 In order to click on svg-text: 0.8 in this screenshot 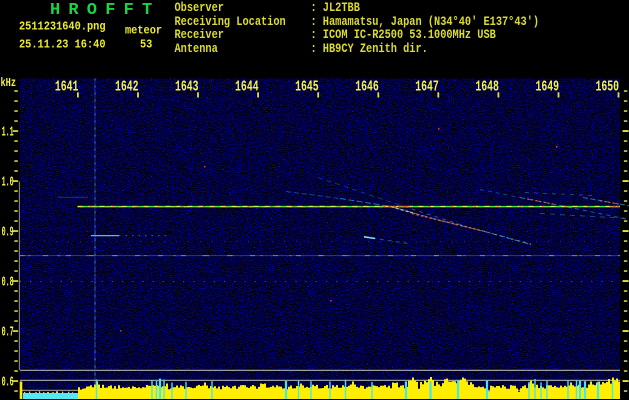, I will do `click(8, 283)`.